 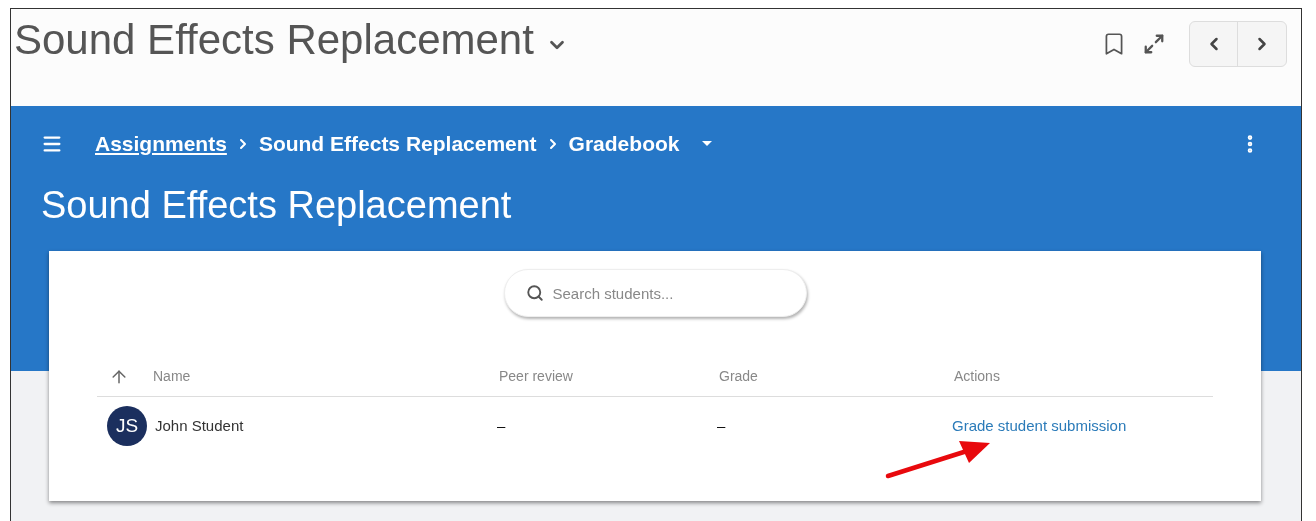 What do you see at coordinates (536, 376) in the screenshot?
I see `column-header: Peer review` at bounding box center [536, 376].